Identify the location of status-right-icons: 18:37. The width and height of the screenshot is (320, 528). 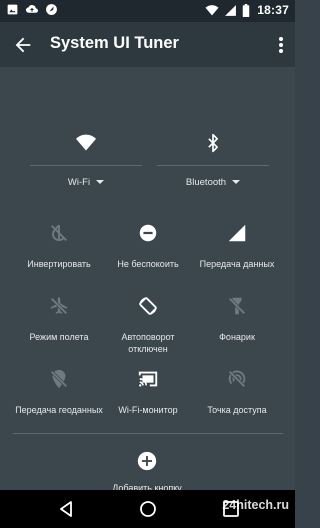
(247, 10).